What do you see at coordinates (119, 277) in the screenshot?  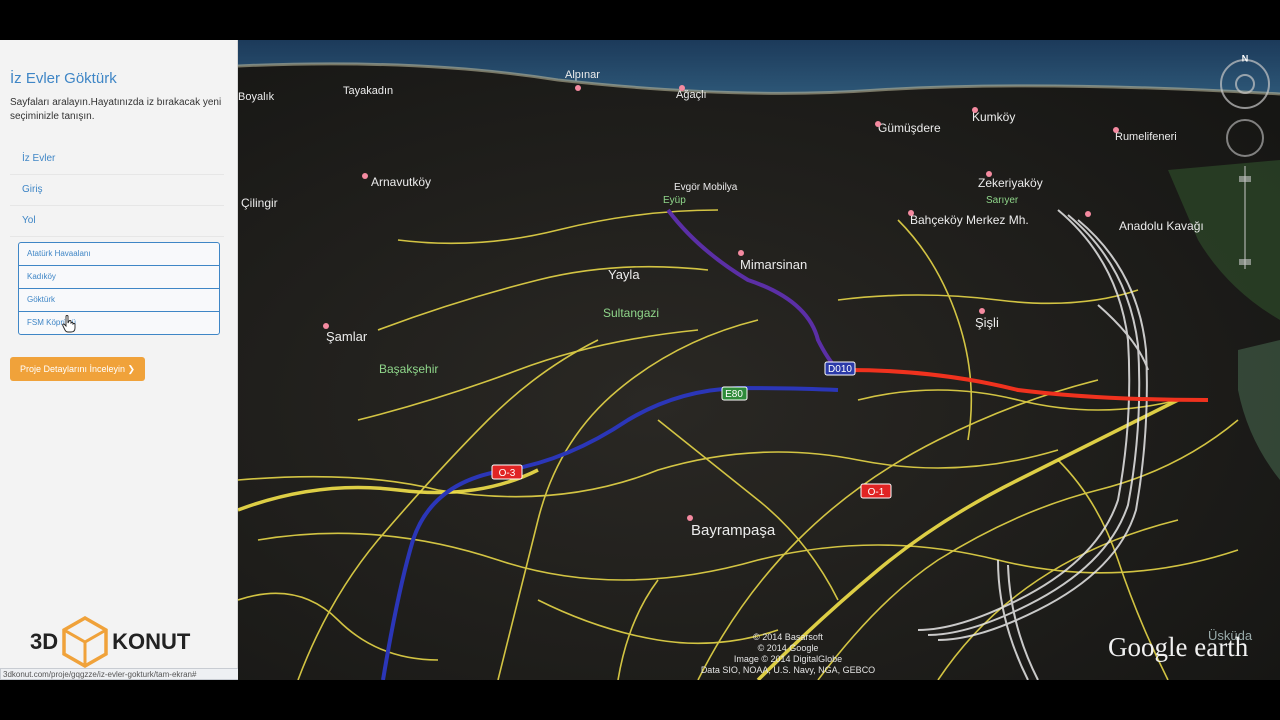 I see `subnav-item-kadikoy: Kadıköy` at bounding box center [119, 277].